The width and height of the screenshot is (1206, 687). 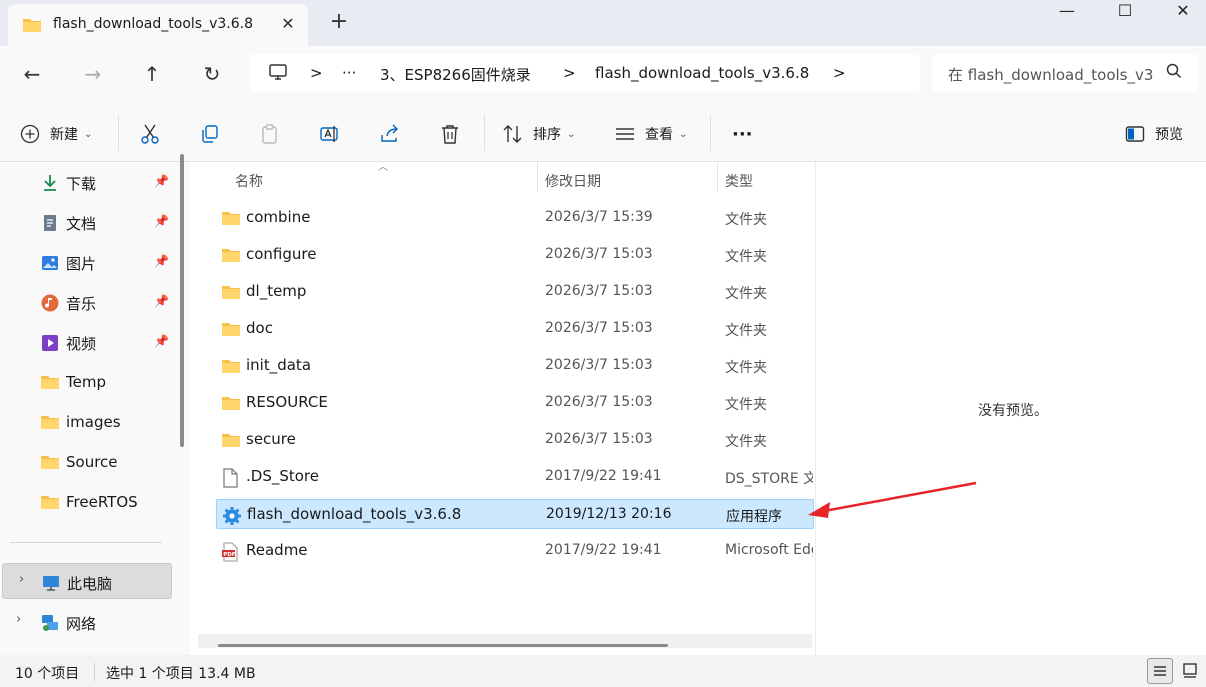 I want to click on paste-button, so click(x=270, y=134).